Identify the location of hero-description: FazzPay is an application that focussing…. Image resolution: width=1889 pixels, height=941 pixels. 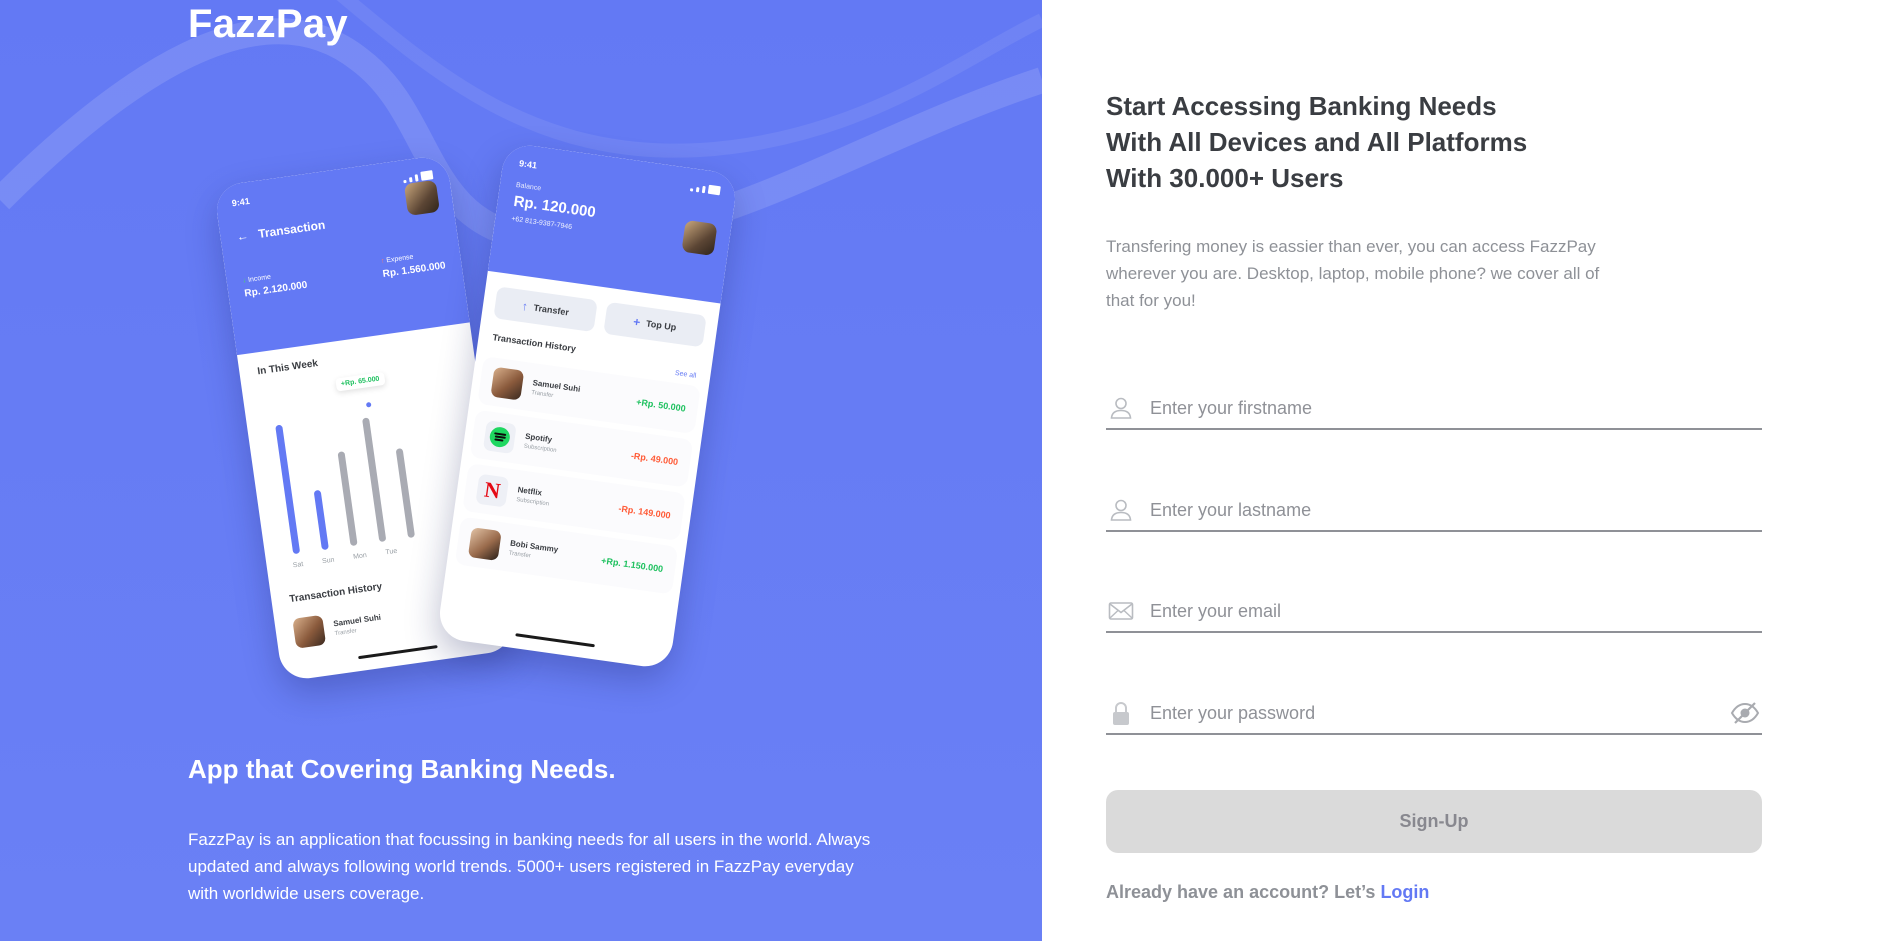
(529, 866).